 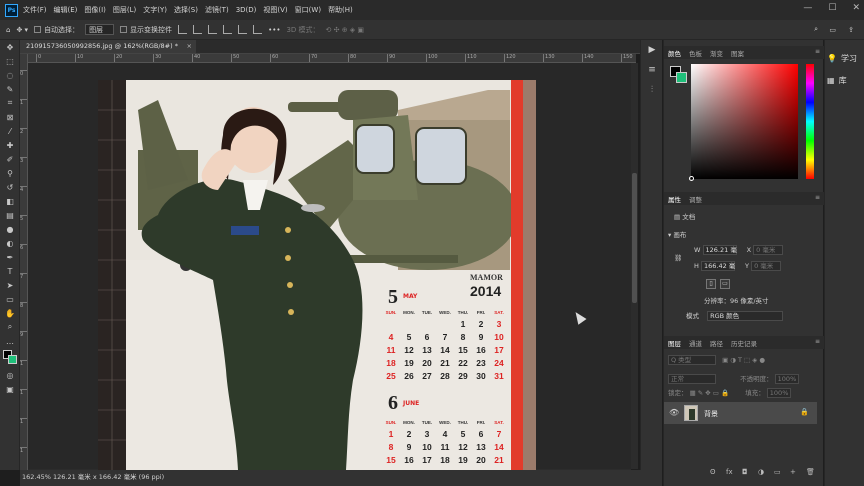 What do you see at coordinates (692, 360) in the screenshot?
I see `layer-filter-dropdown: Q 类型` at bounding box center [692, 360].